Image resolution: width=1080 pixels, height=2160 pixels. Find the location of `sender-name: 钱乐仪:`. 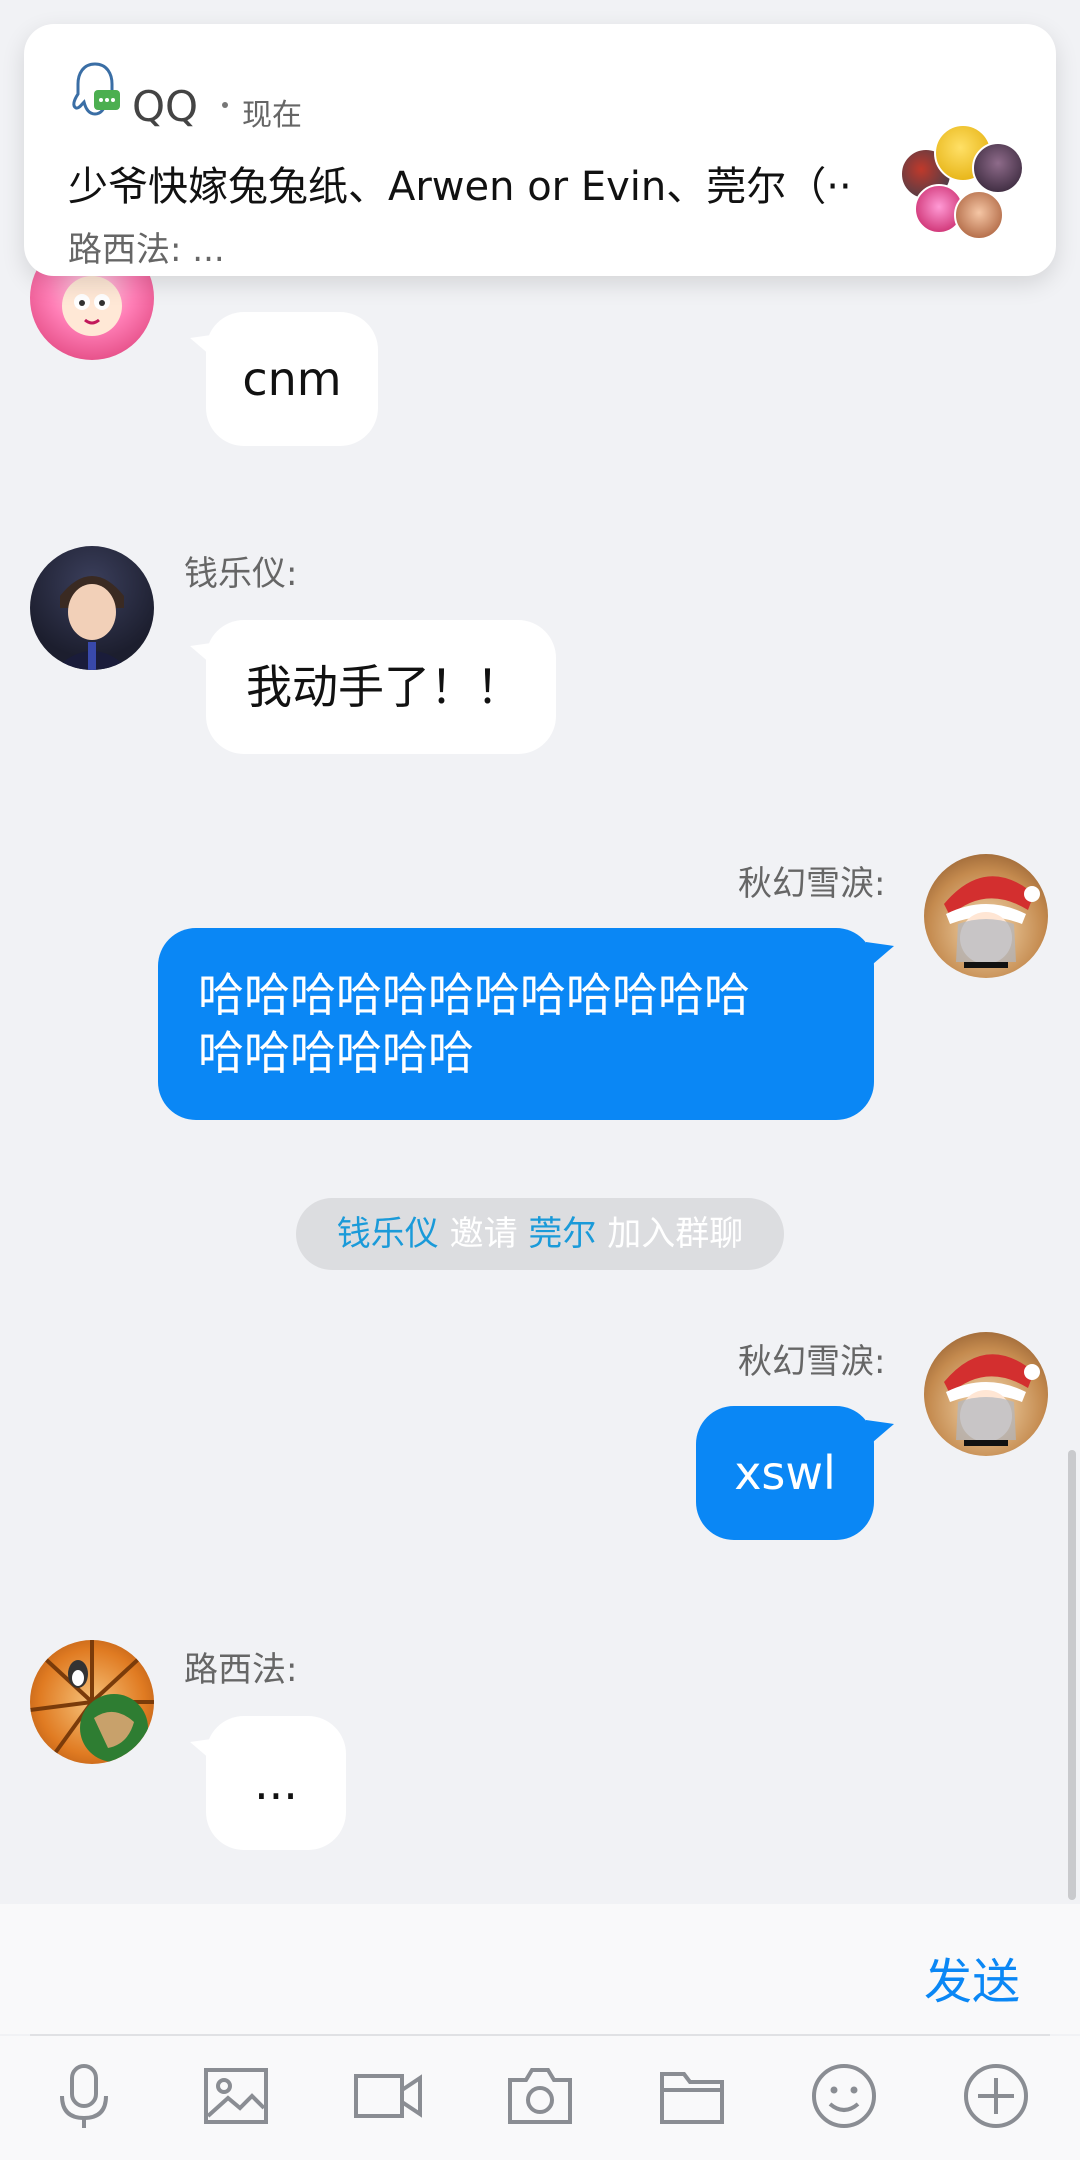

sender-name: 钱乐仪: is located at coordinates (241, 574).